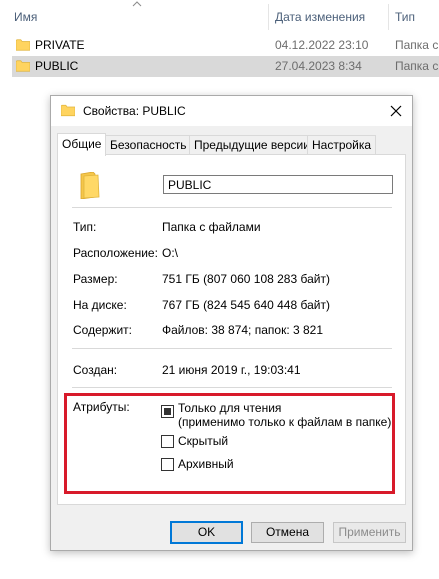 This screenshot has width=439, height=579. Describe the element at coordinates (246, 279) in the screenshot. I see `size-value: 751 ГБ (807 060 108 283 байт)` at that location.